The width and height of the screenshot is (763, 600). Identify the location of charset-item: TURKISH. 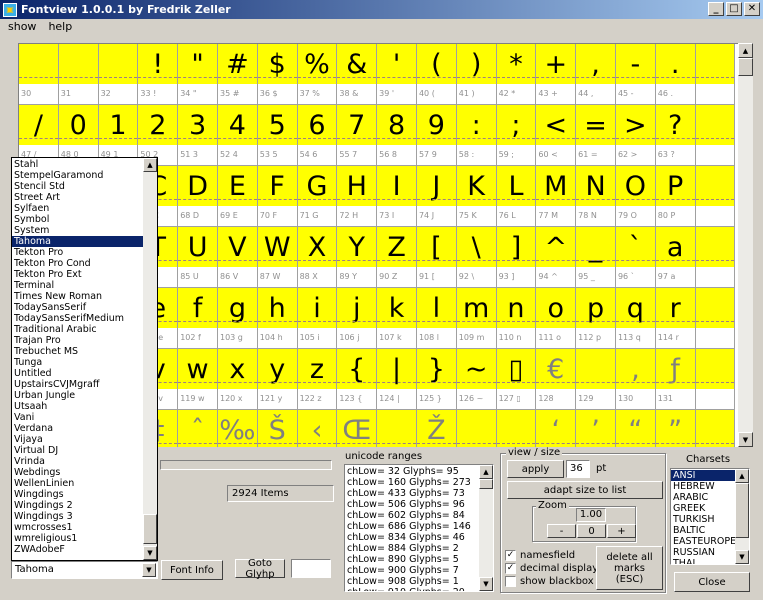
(703, 519).